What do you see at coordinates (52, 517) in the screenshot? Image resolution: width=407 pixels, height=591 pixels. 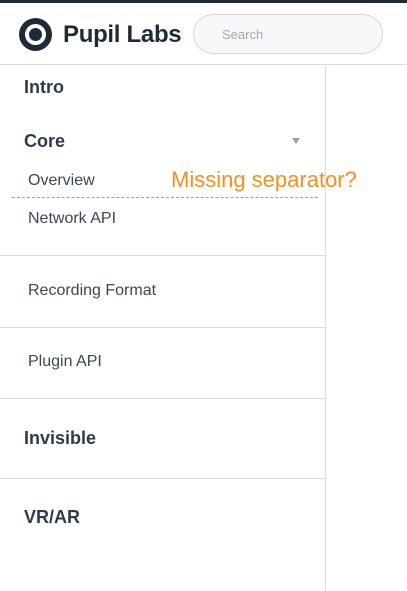 I see `sidebar-section-vr-ar: VR/AR` at bounding box center [52, 517].